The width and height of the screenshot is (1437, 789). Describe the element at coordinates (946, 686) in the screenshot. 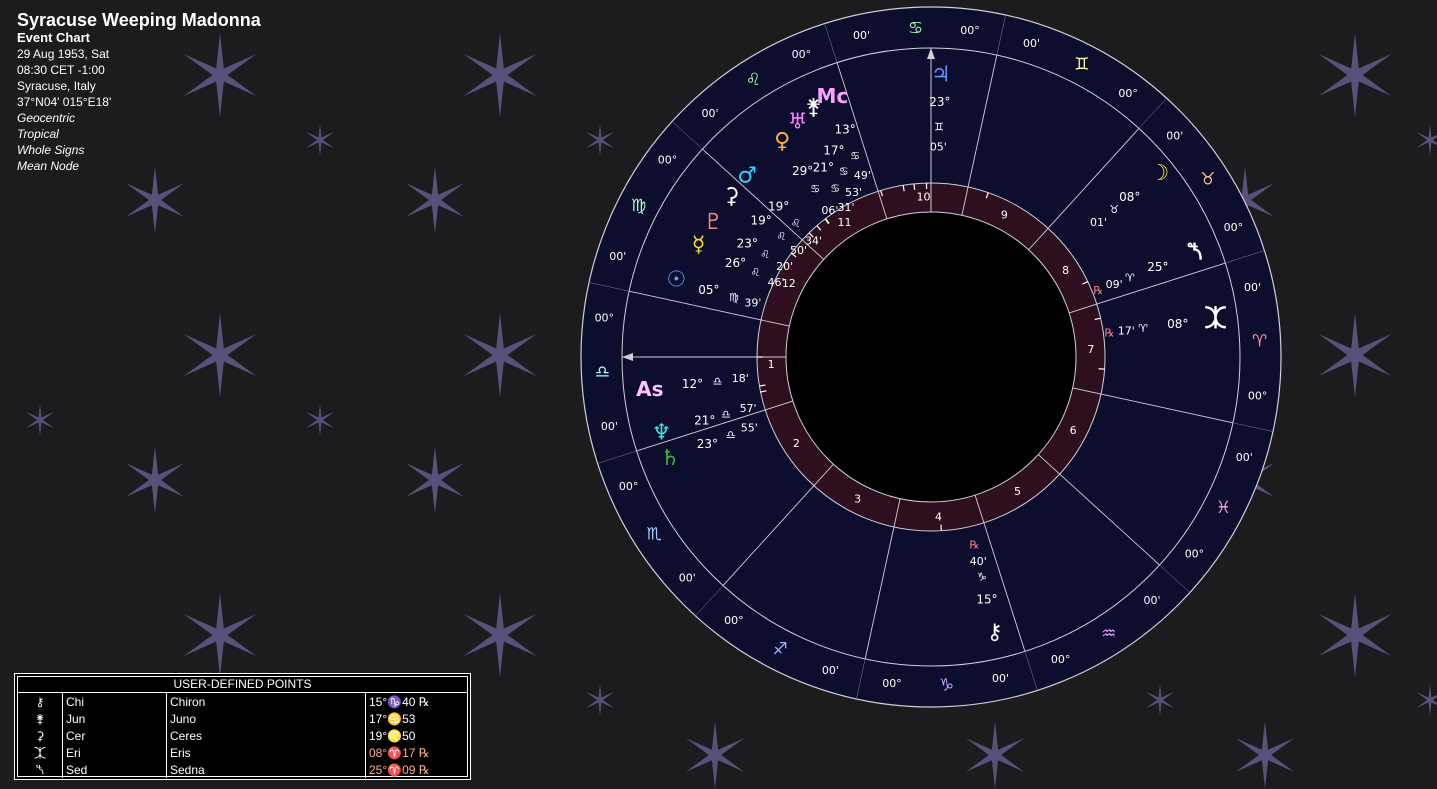

I see `capricorn-icon: ♑` at that location.